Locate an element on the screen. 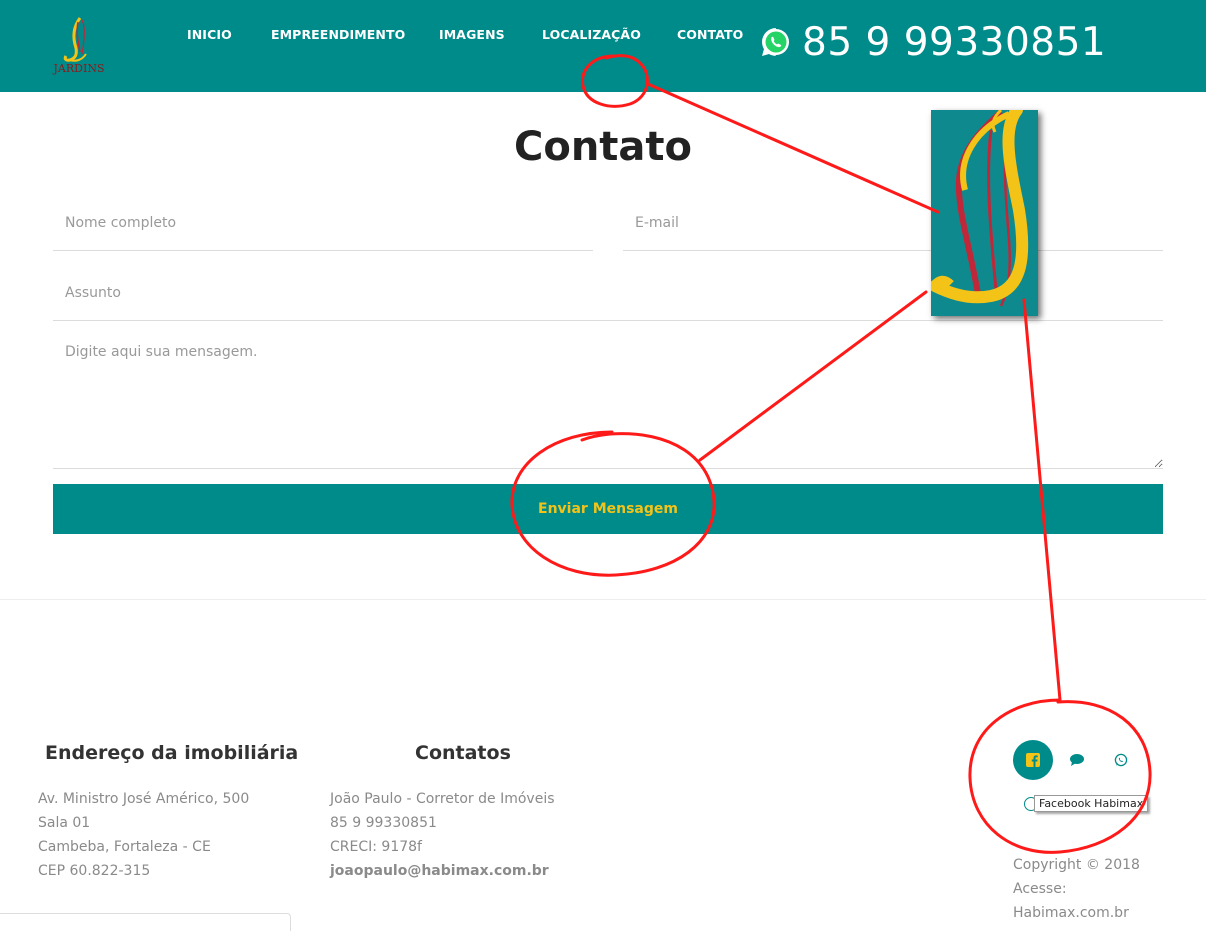 Image resolution: width=1206 pixels, height=931 pixels. access-label: Acesse: is located at coordinates (1040, 889).